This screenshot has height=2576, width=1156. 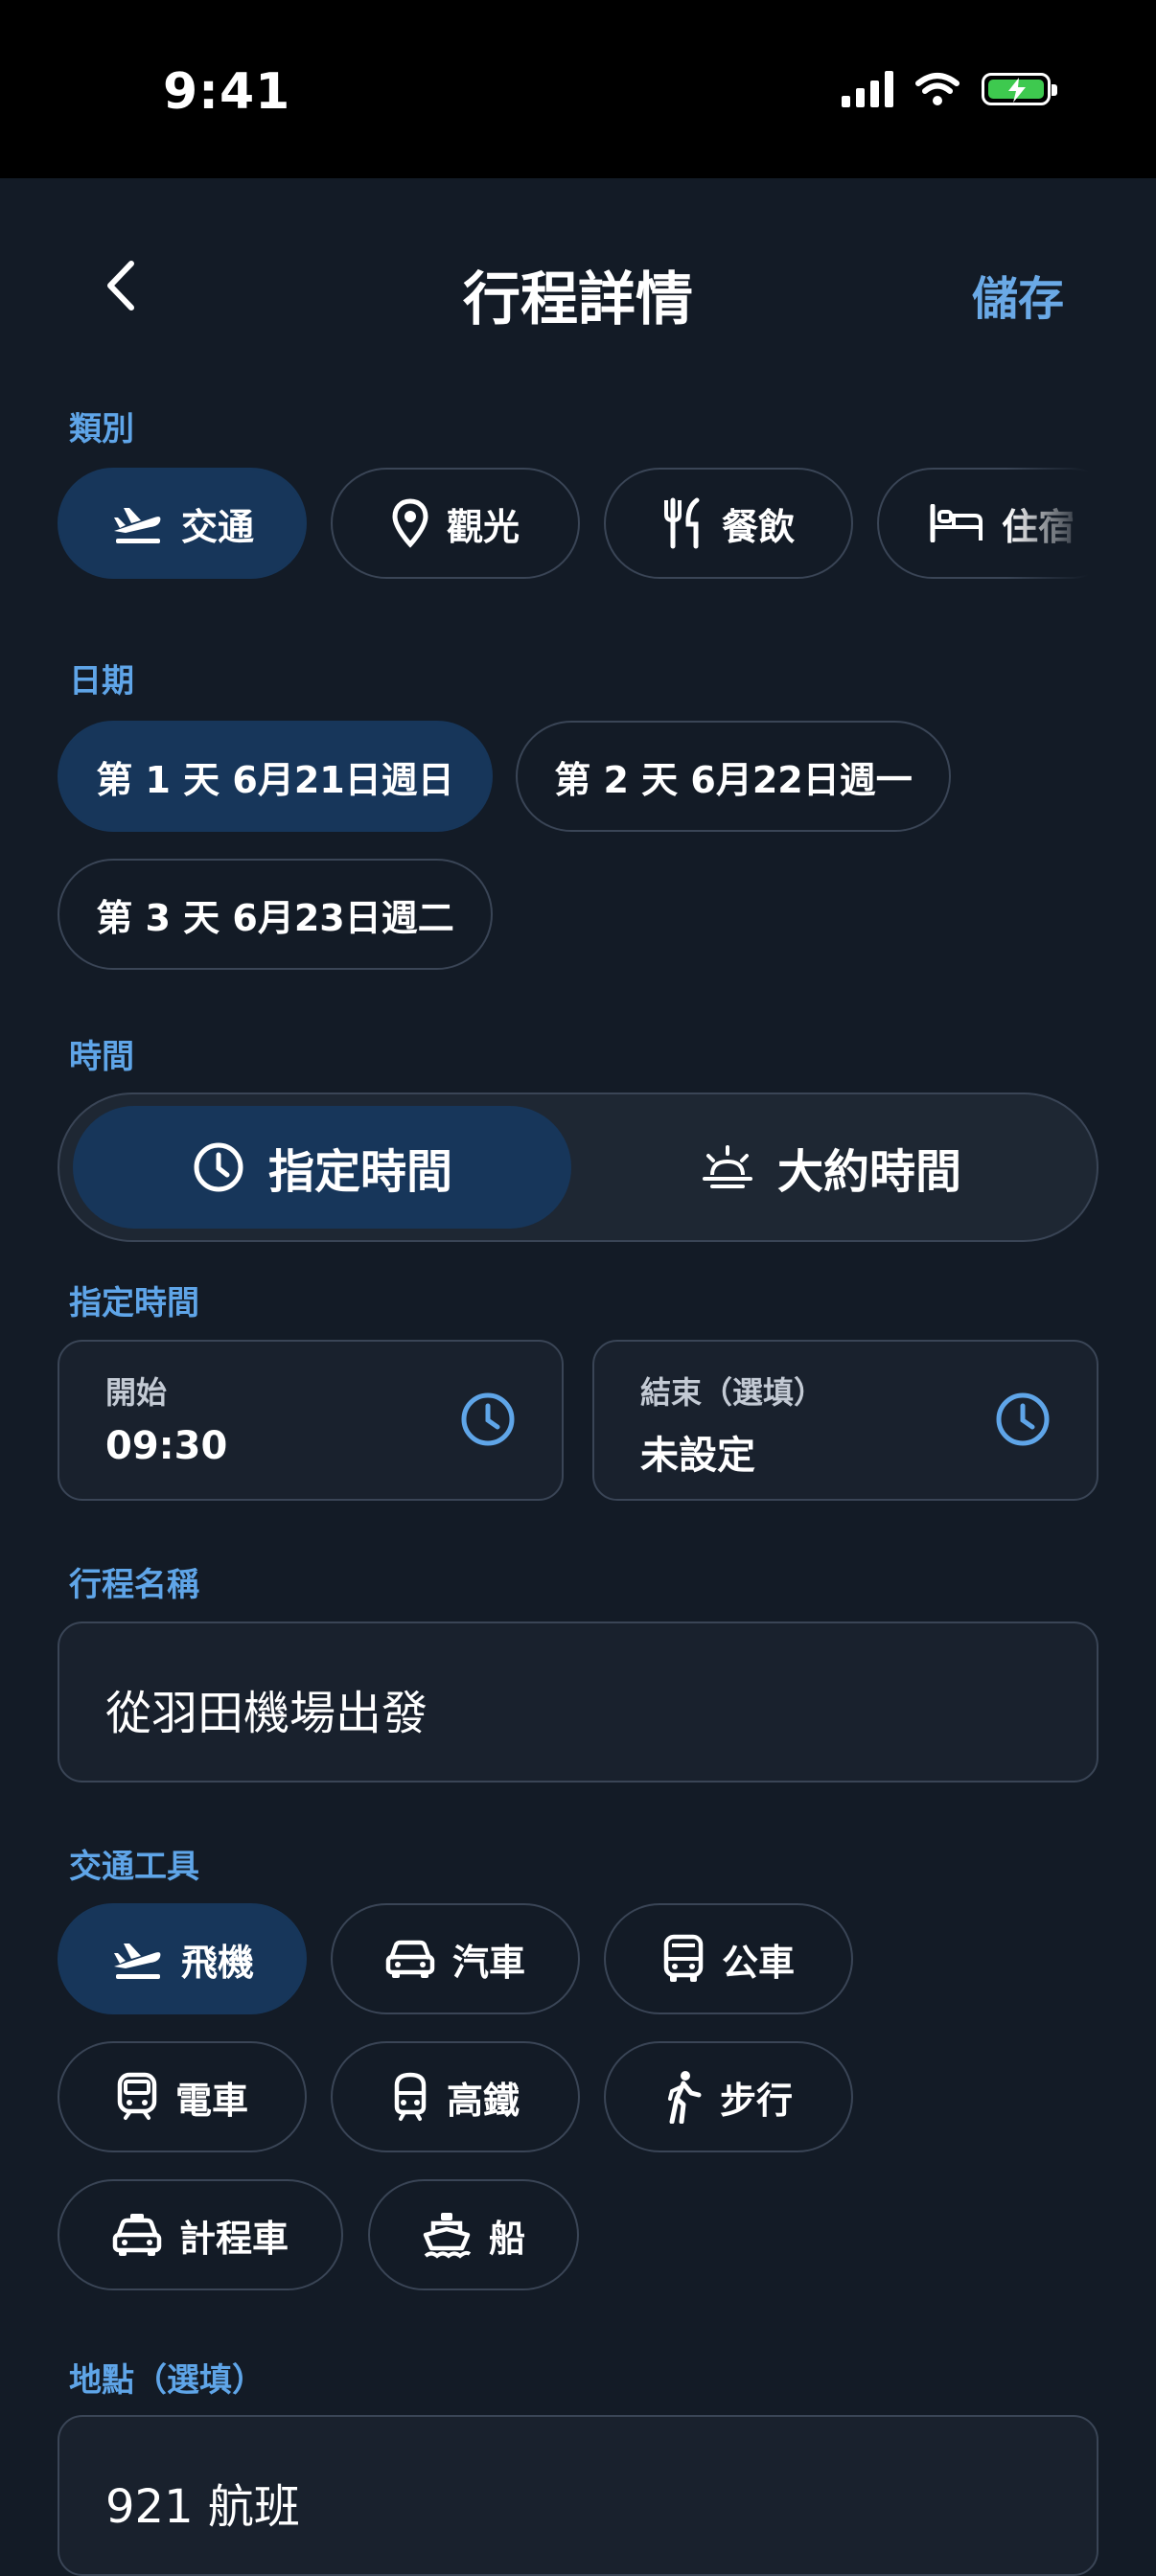 I want to click on date-chip-day2: 第 2 天 6月22日週一, so click(x=733, y=776).